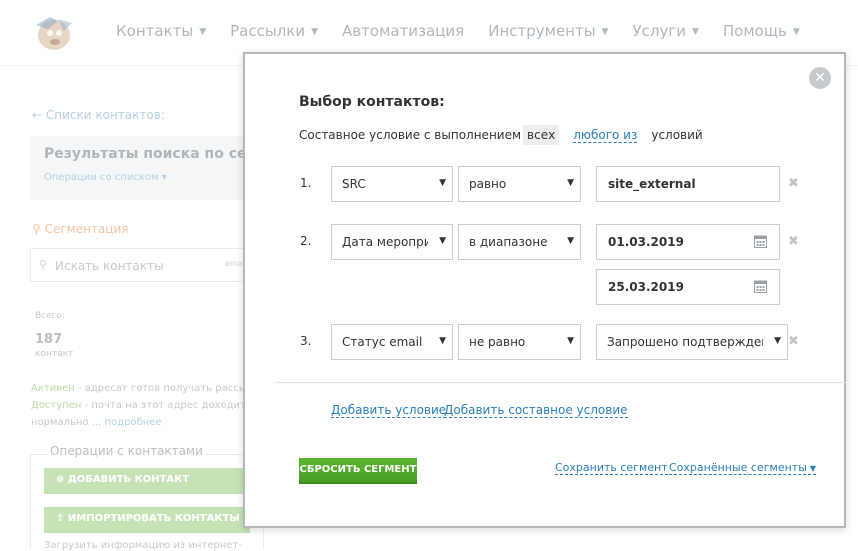  Describe the element at coordinates (685, 342) in the screenshot. I see `value-option: Запрошено подтверждение` at that location.